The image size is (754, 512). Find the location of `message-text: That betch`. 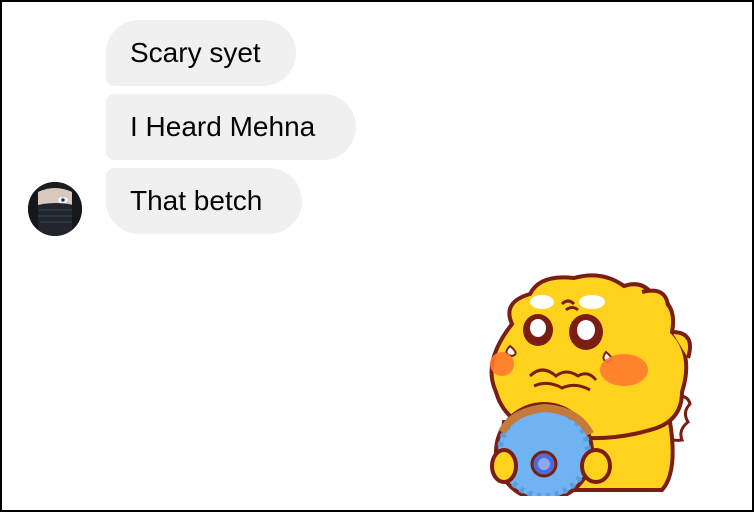

message-text: That betch is located at coordinates (196, 200).